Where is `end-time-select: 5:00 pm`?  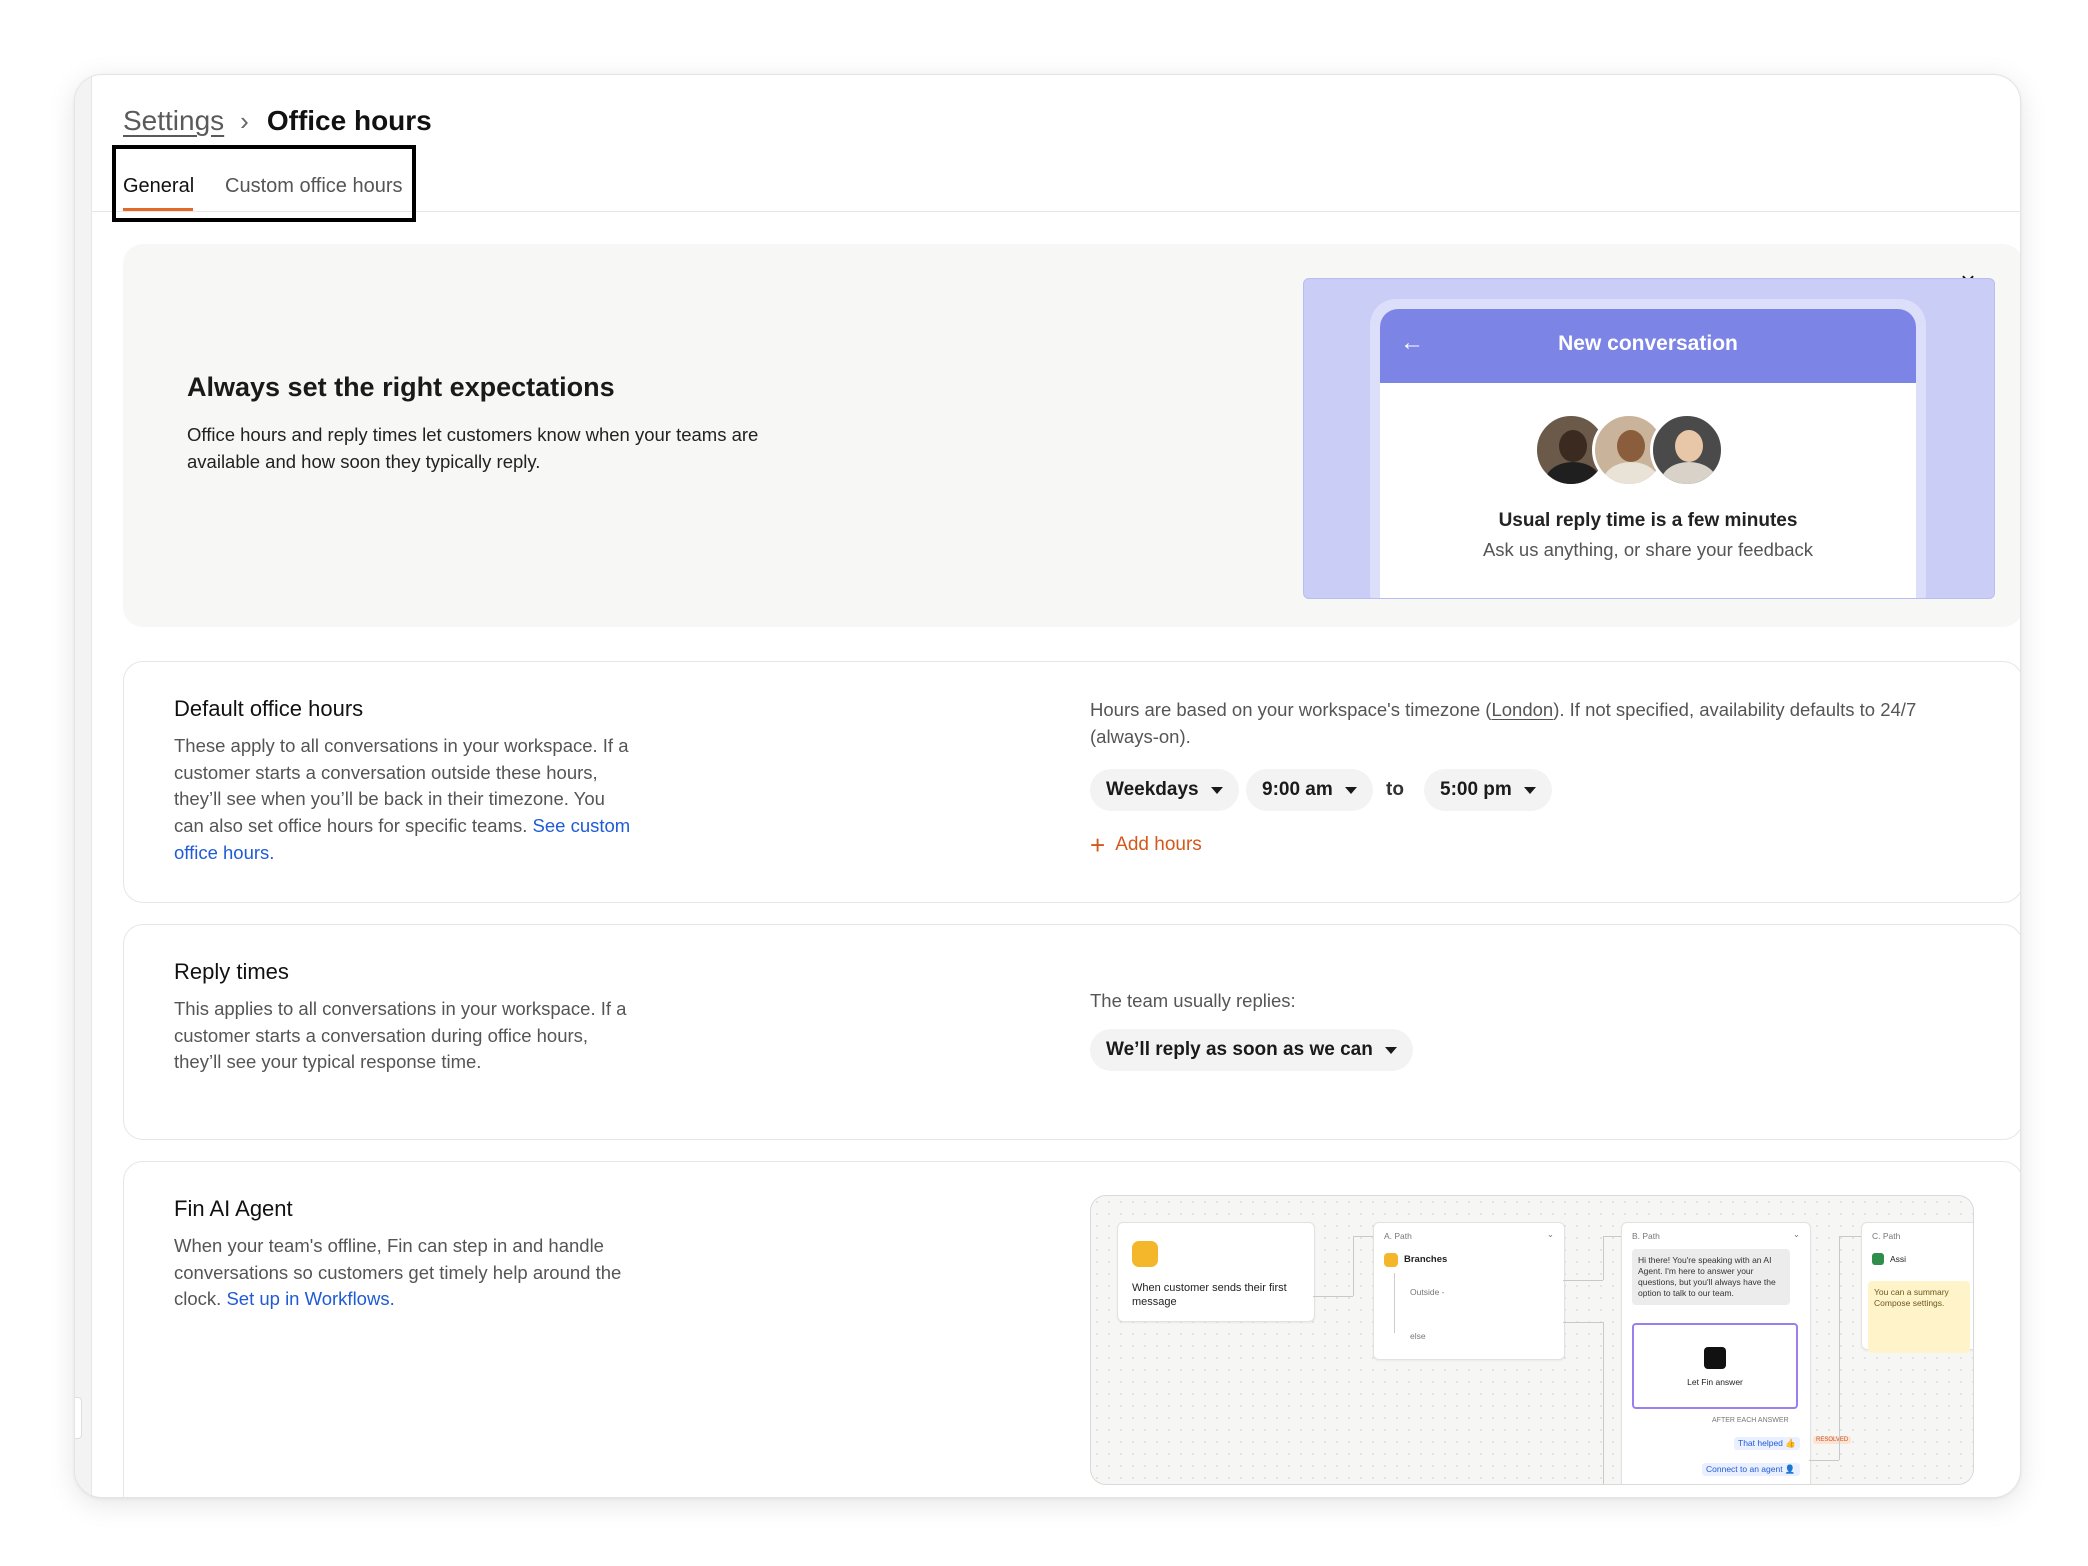 end-time-select: 5:00 pm is located at coordinates (1488, 790).